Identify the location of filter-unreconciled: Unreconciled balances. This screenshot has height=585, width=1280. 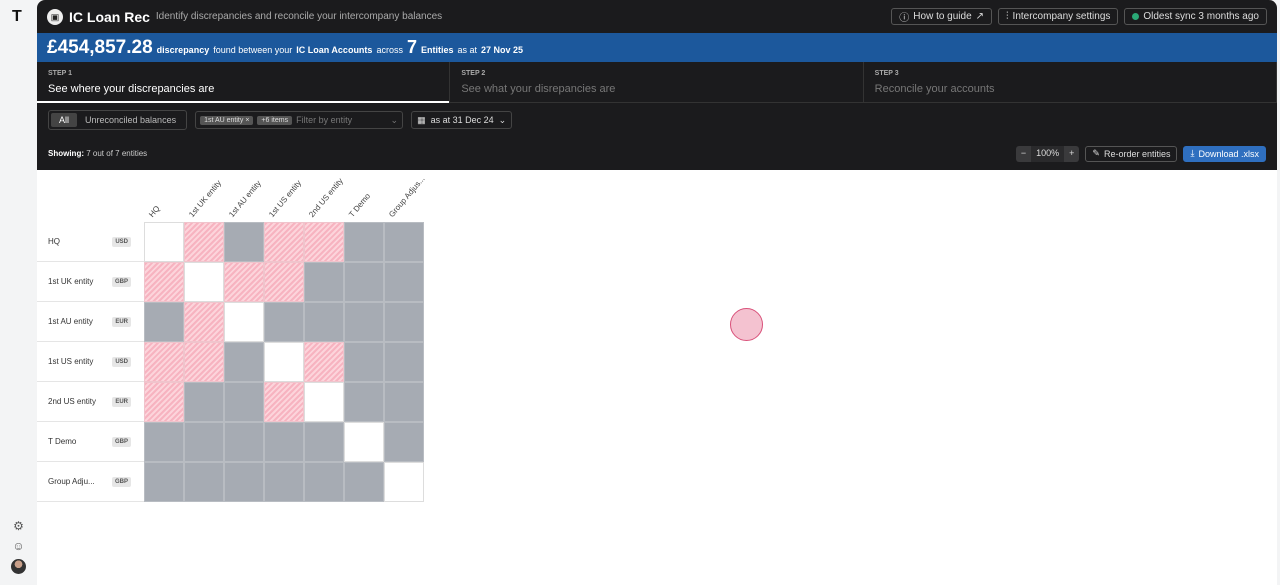
(130, 120).